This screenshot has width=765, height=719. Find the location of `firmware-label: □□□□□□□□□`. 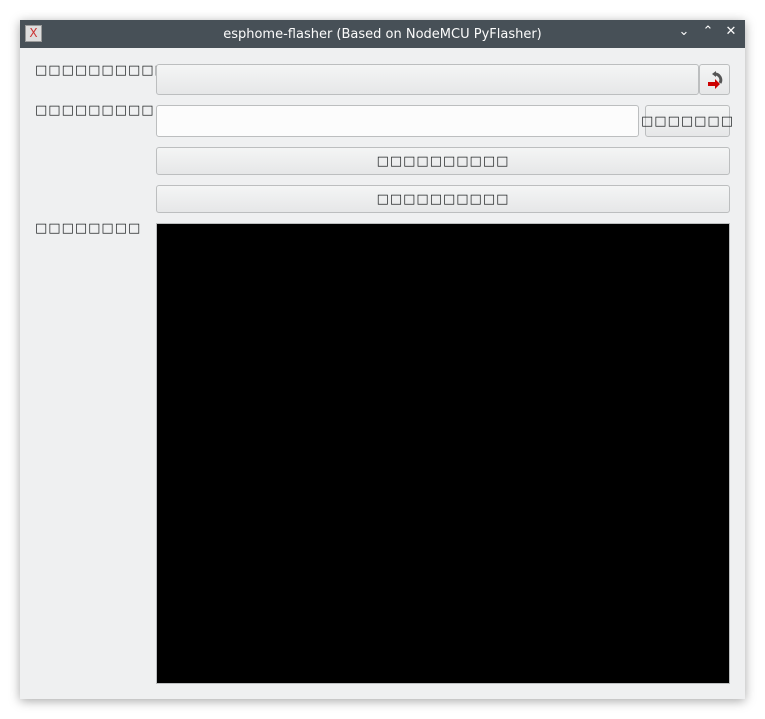

firmware-label: □□□□□□□□□ is located at coordinates (95, 110).